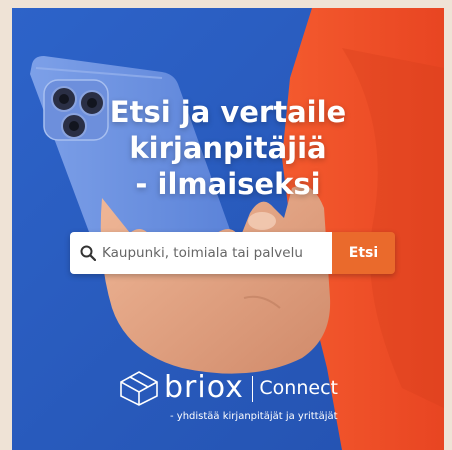  I want to click on logo-divider, so click(252, 389).